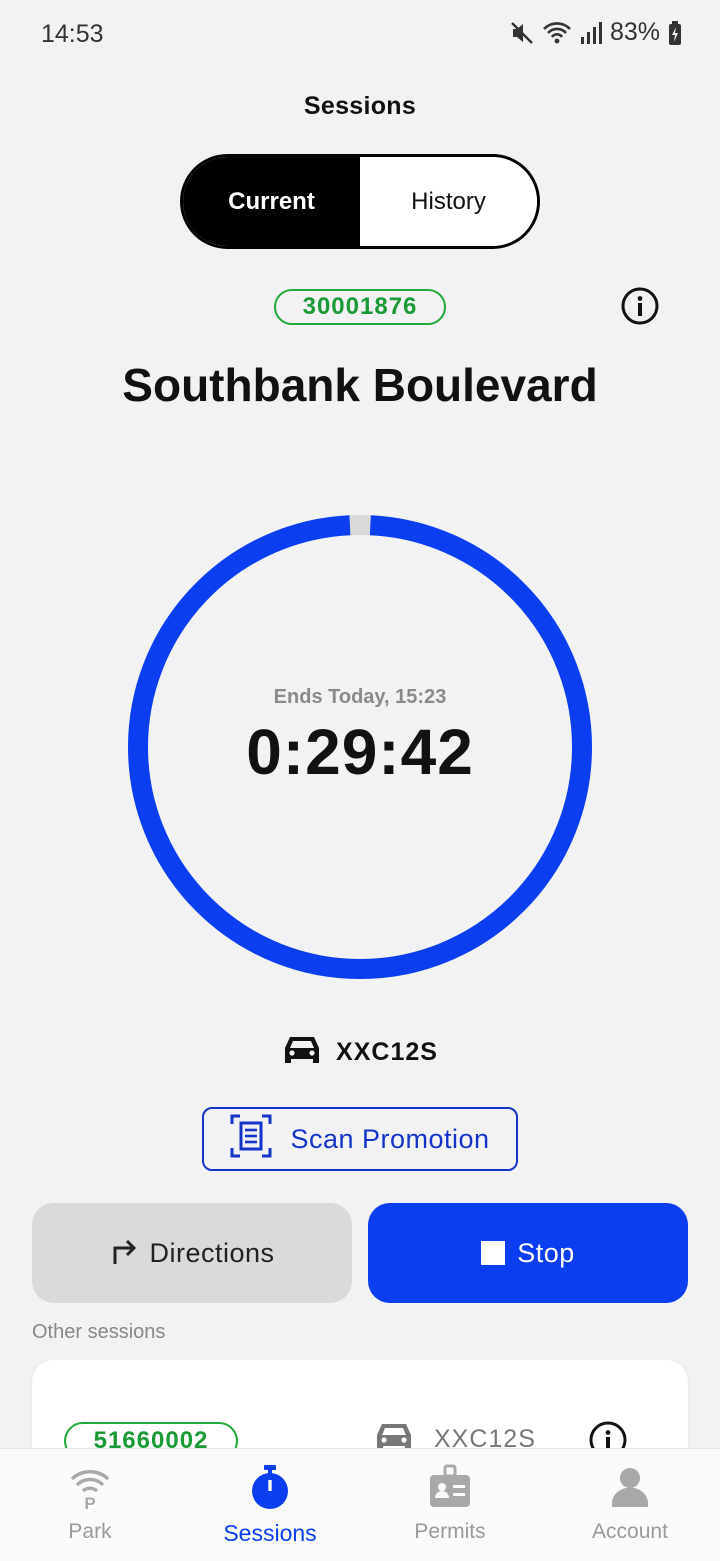 This screenshot has width=720, height=1561. Describe the element at coordinates (360, 106) in the screenshot. I see `page-title: Sessions` at that location.